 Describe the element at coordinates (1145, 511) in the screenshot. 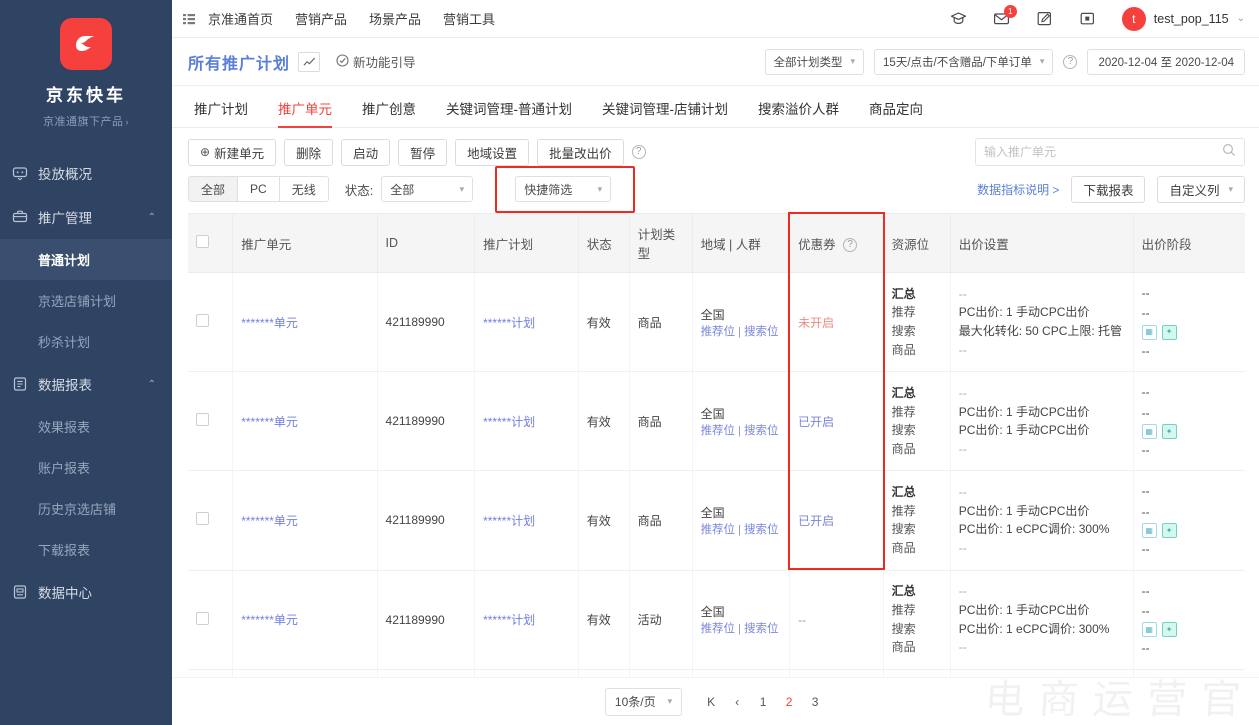

I see `phase-recommend: --` at that location.